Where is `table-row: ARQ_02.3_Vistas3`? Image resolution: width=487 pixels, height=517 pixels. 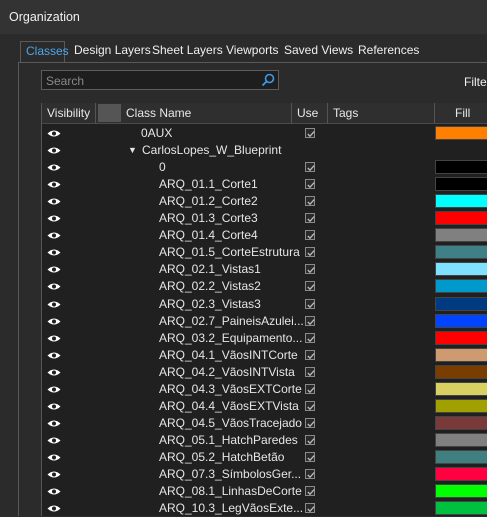 table-row: ARQ_02.3_Vistas3 is located at coordinates (264, 304).